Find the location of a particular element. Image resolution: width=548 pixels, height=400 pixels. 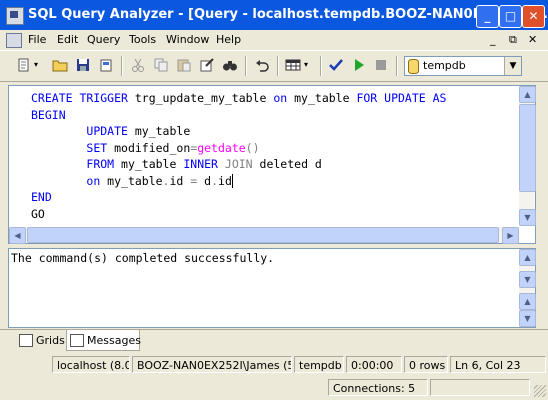

database-select: tempdb ▼ is located at coordinates (463, 66).